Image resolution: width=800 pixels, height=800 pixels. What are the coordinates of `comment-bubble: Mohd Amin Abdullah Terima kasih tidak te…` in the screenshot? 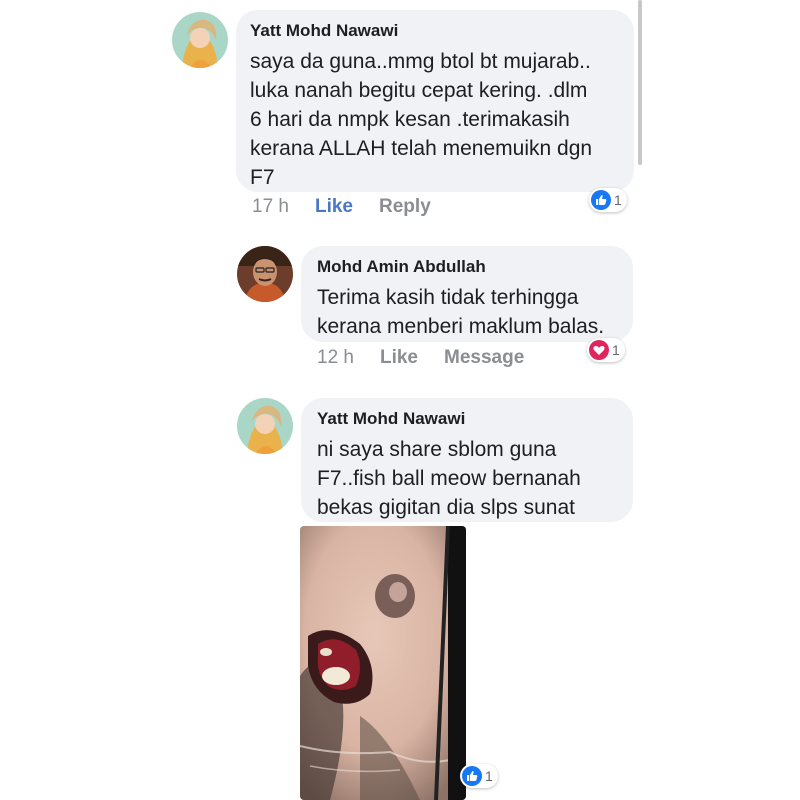 It's located at (467, 294).